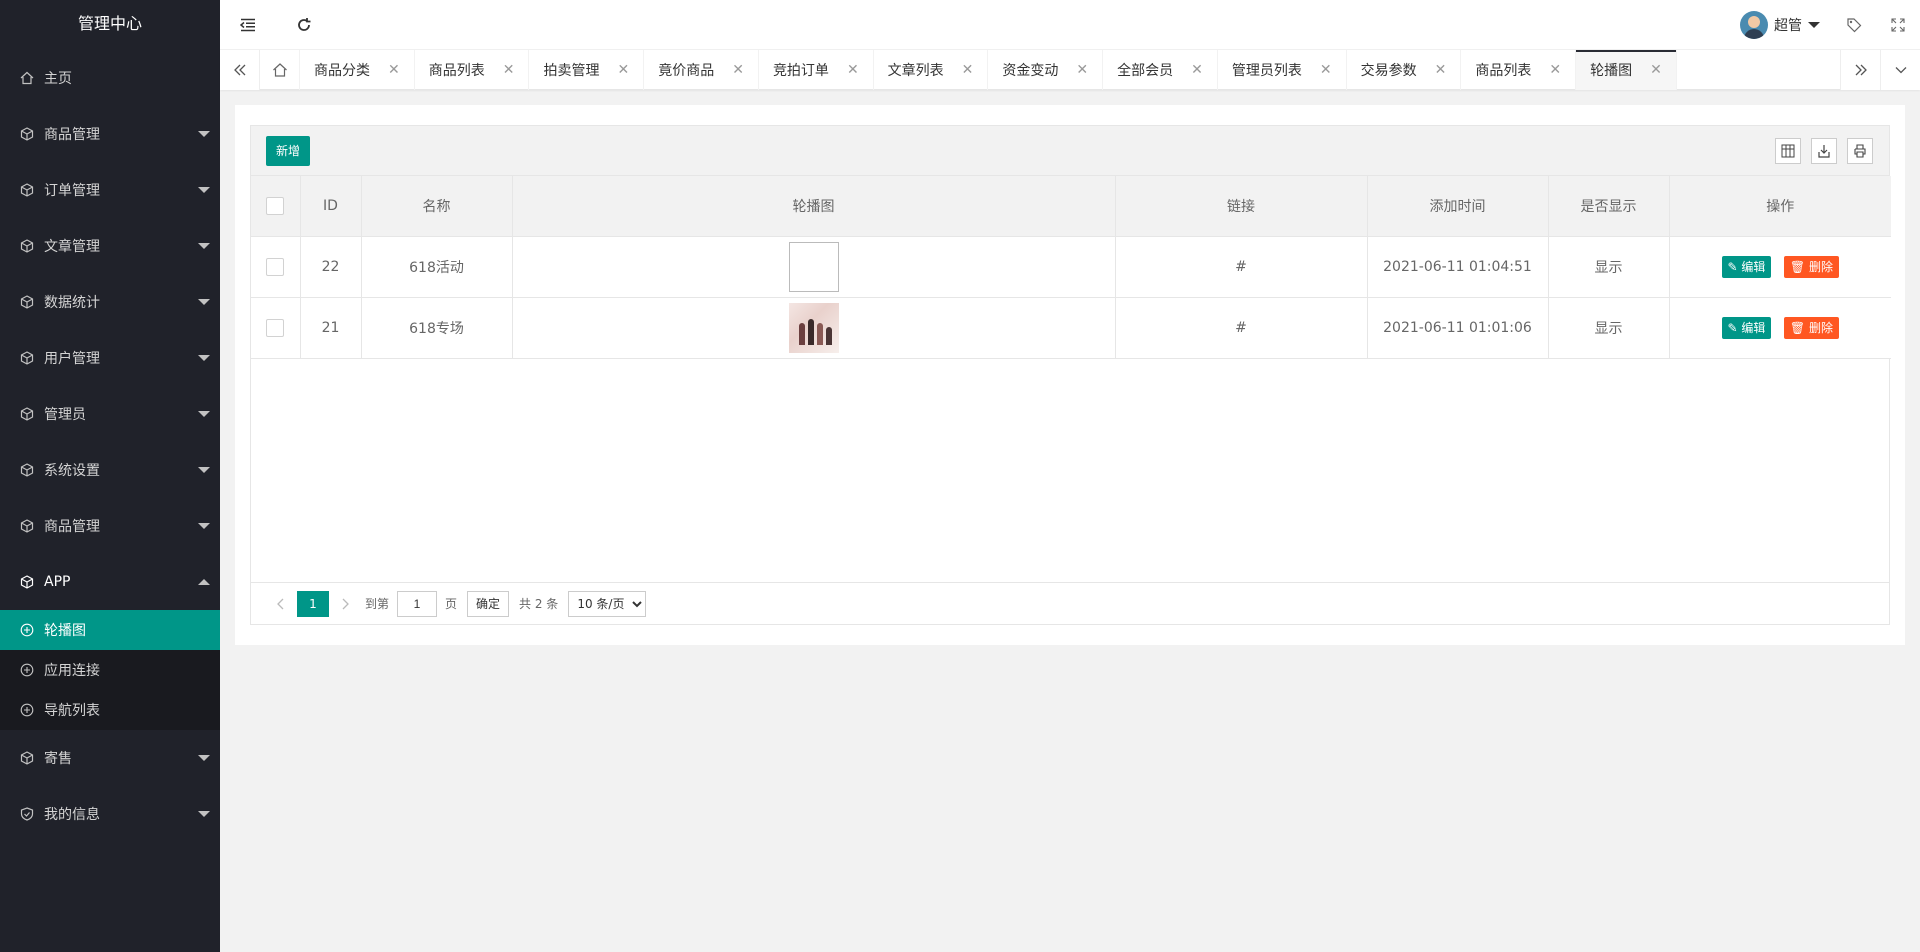 The image size is (1920, 952). I want to click on sidebar-item-goods-2: 商品管理, so click(110, 526).